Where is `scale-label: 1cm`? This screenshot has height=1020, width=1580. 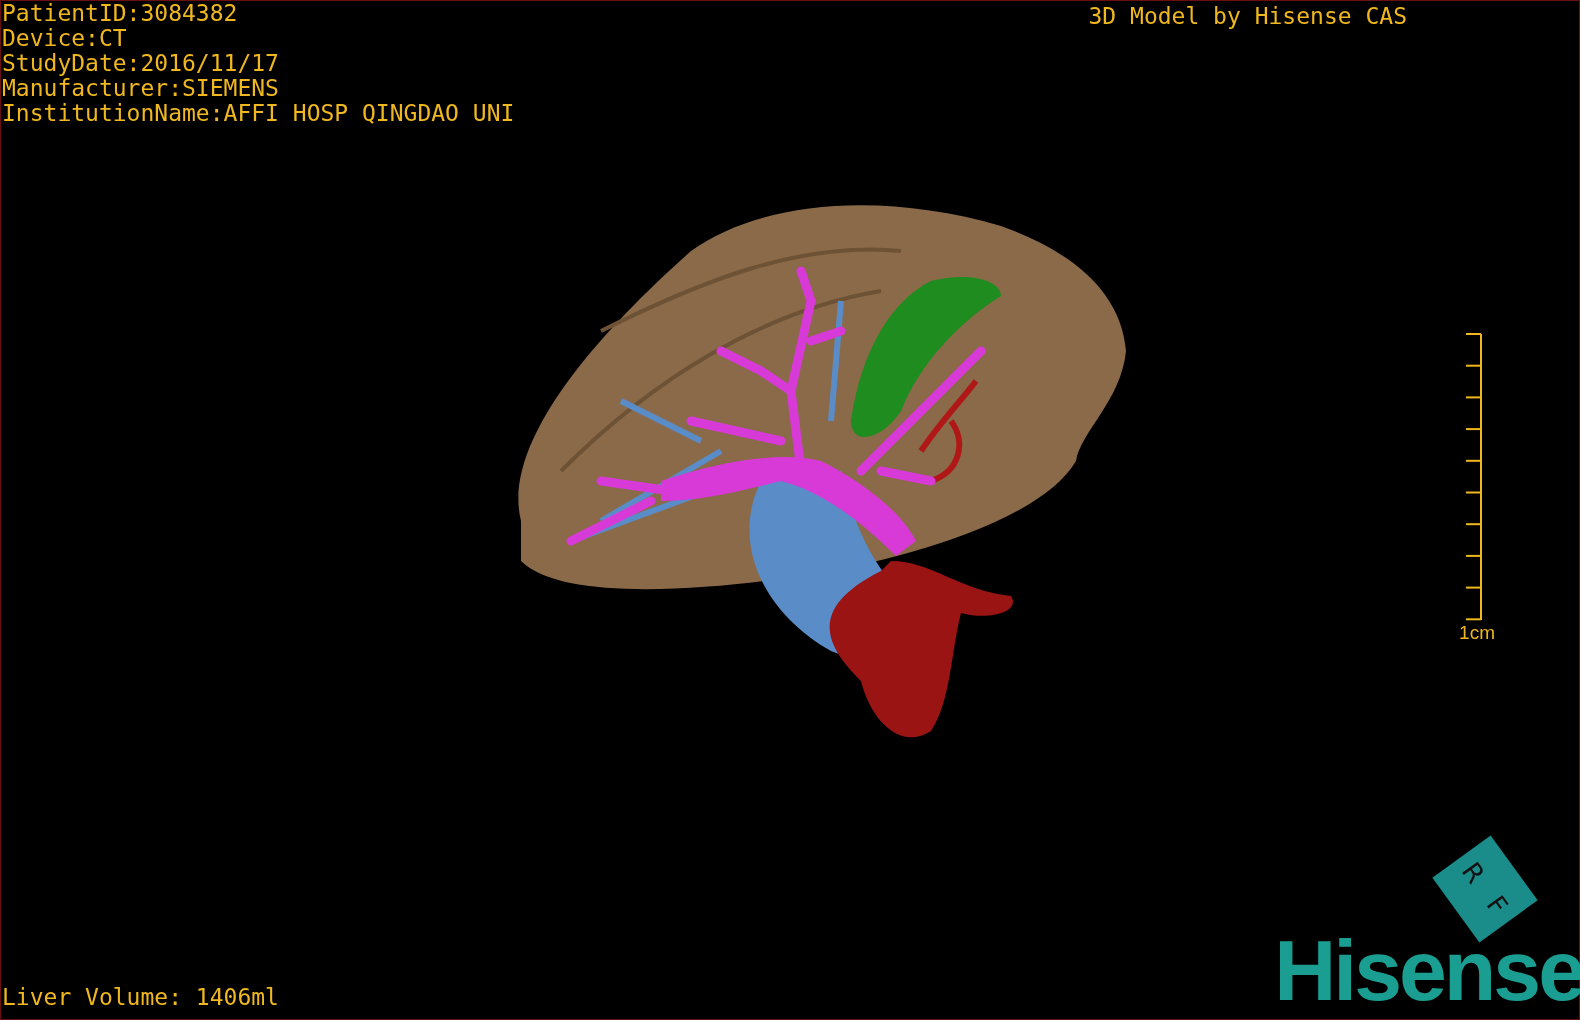
scale-label: 1cm is located at coordinates (1476, 632).